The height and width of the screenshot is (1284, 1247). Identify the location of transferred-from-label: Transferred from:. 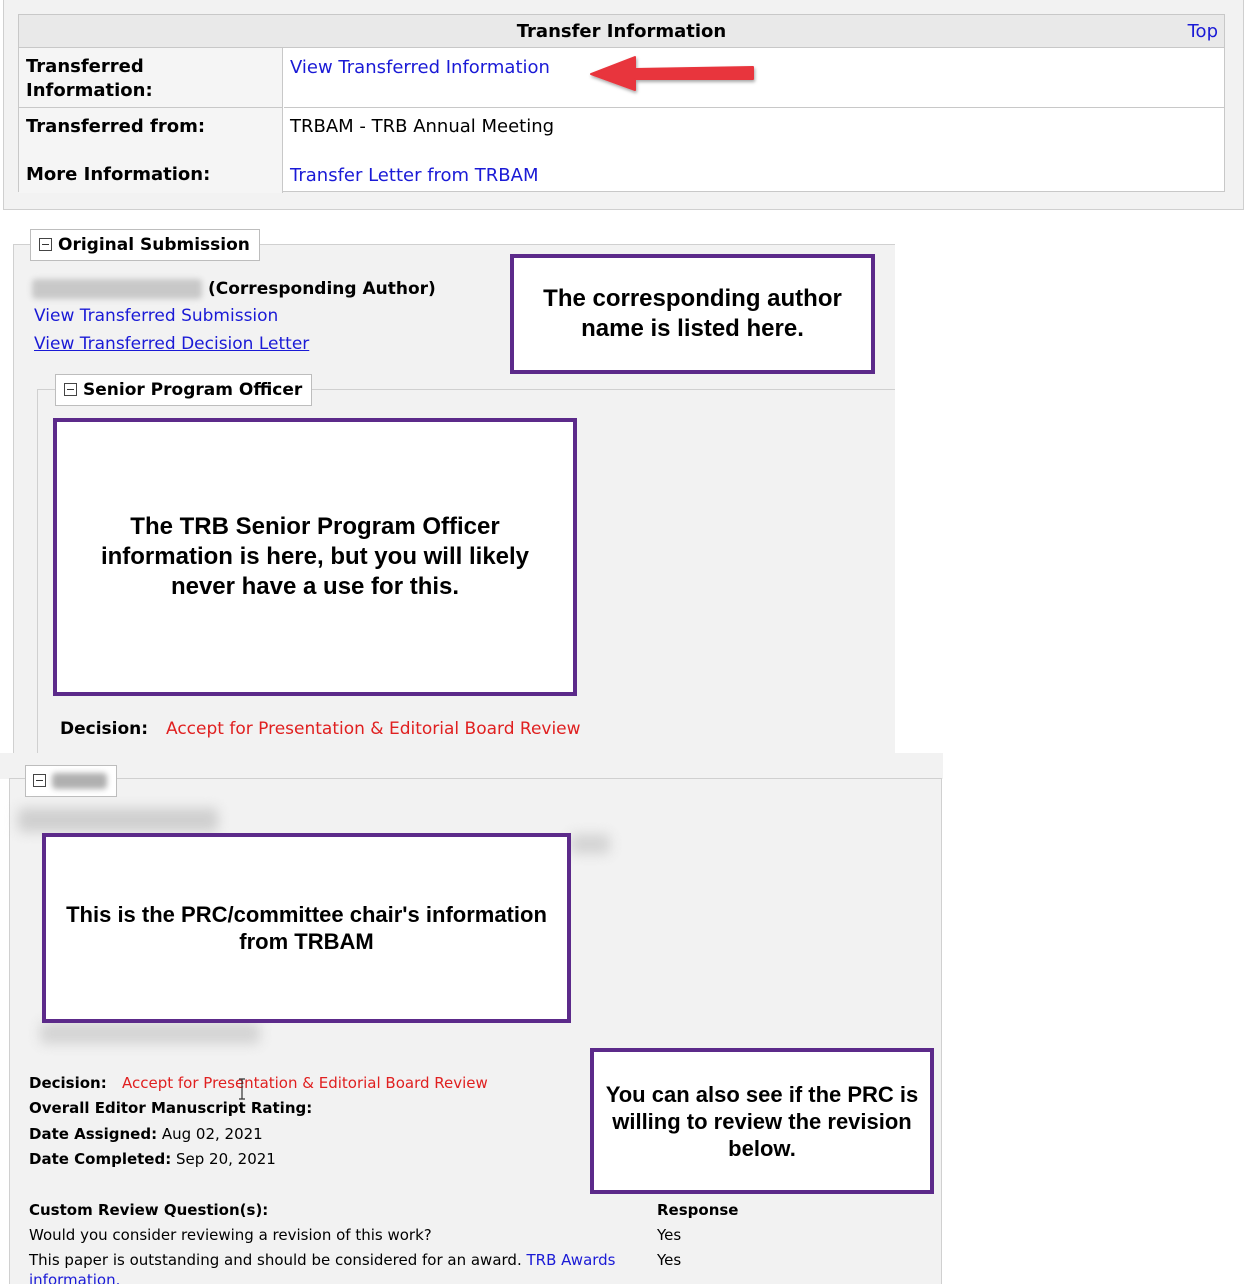
(116, 126).